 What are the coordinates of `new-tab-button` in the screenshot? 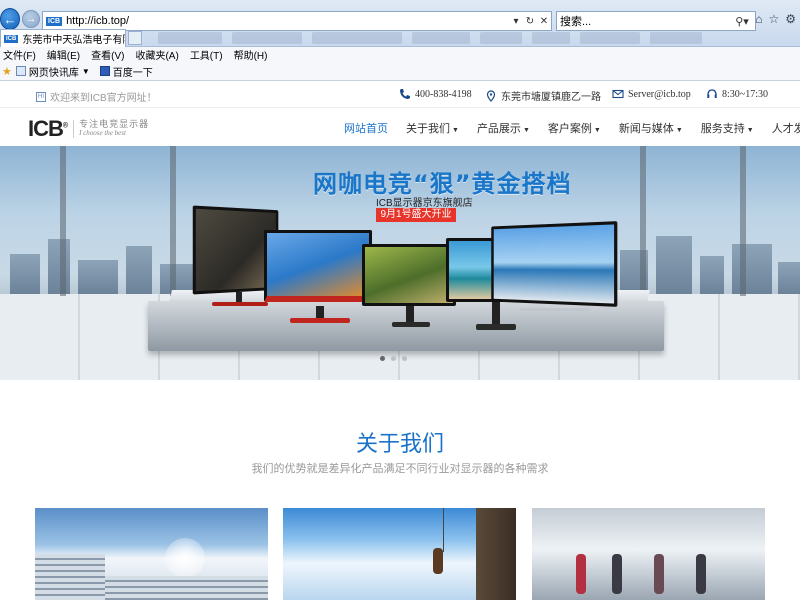 It's located at (135, 38).